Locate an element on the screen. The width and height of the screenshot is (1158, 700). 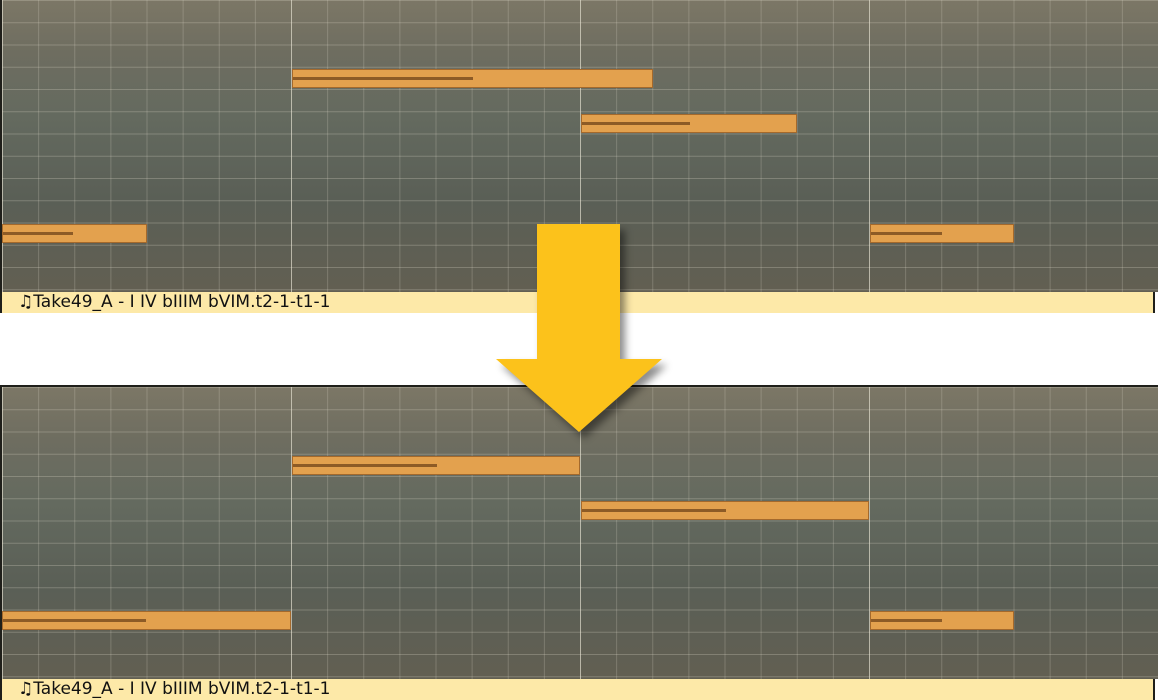
arrow-shape is located at coordinates (579, 328).